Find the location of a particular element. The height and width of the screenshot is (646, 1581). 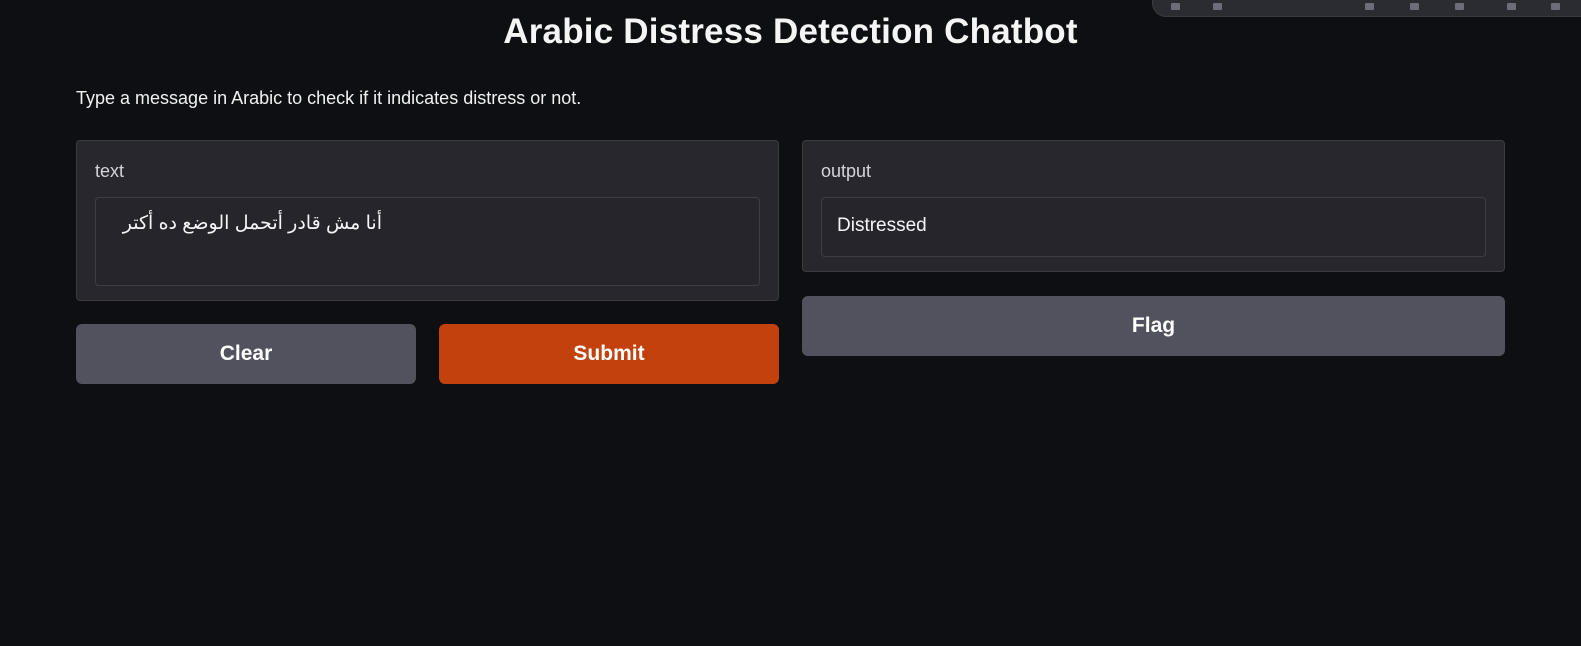

toolbar-pin-icon is located at coordinates (1369, 6).